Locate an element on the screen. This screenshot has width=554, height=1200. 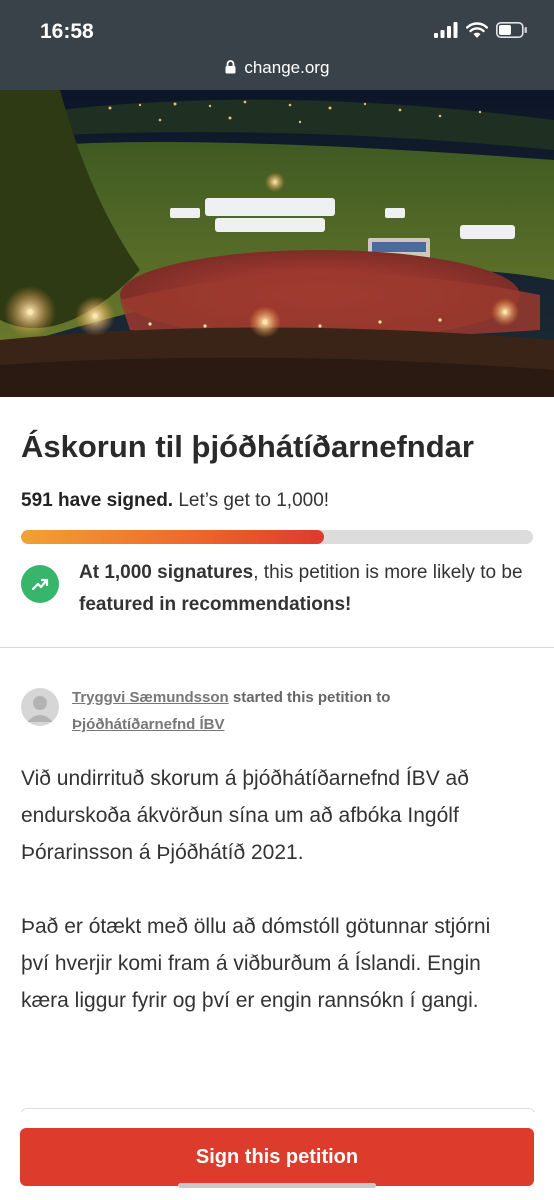
starter-action: started this petition to is located at coordinates (309, 697).